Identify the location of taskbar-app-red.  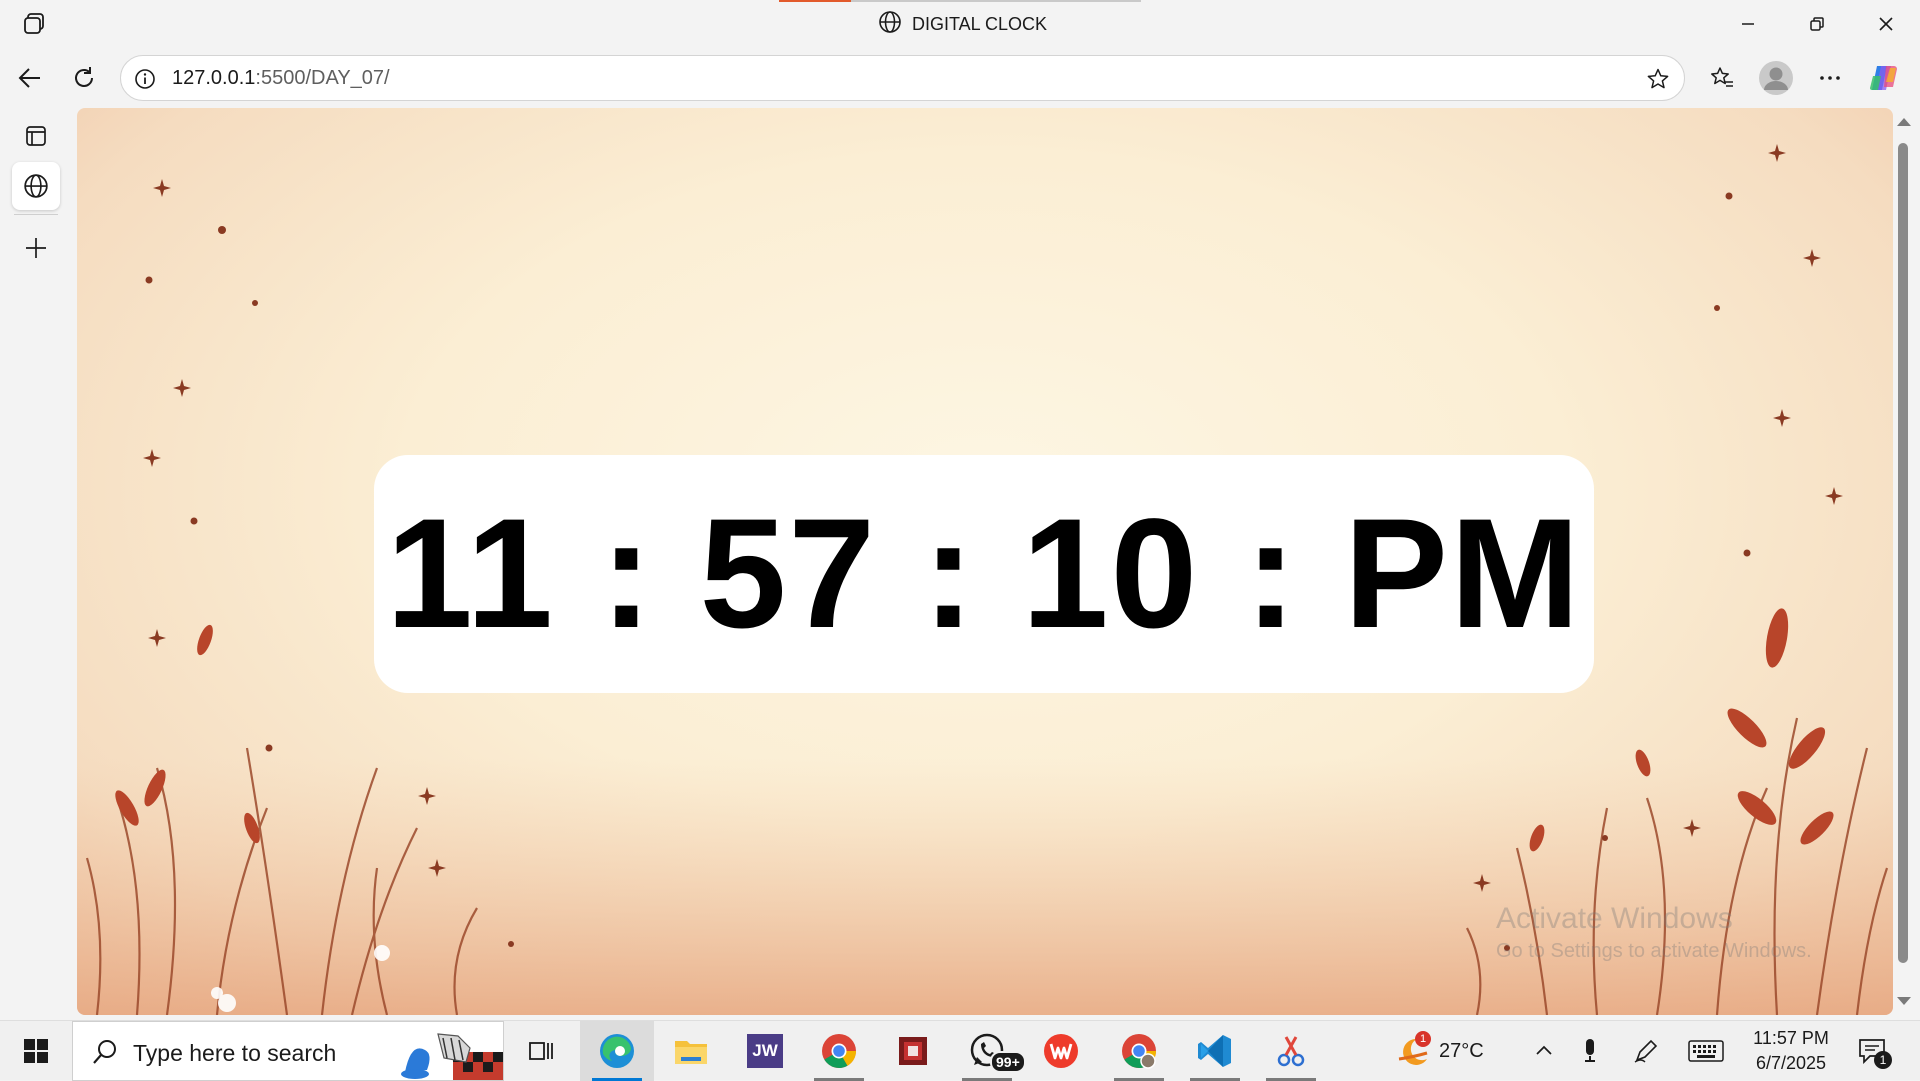
(913, 1051).